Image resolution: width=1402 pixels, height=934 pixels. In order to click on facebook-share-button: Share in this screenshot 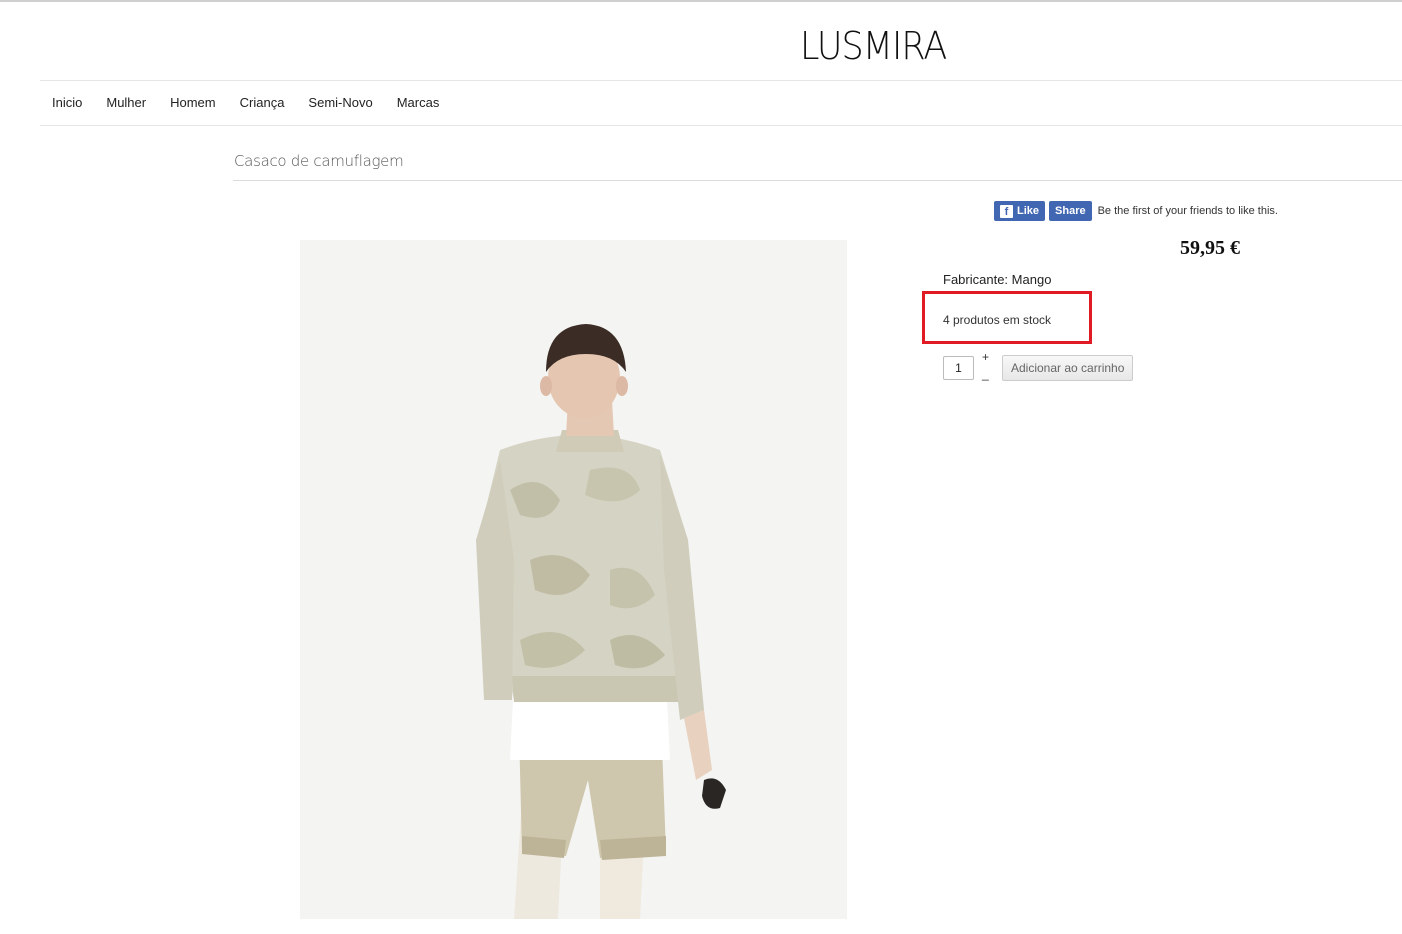, I will do `click(1070, 211)`.